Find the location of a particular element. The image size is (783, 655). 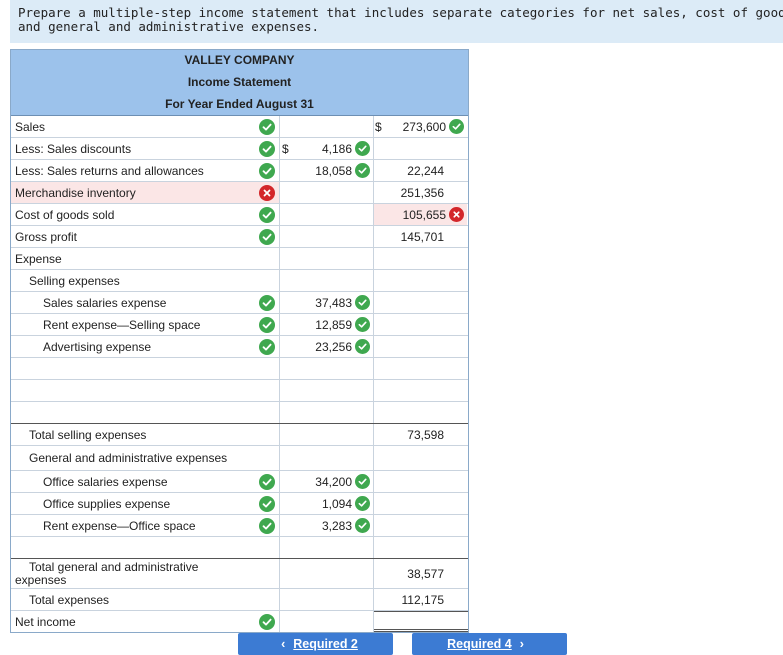

label-total-expenses: Total expenses is located at coordinates (69, 599).